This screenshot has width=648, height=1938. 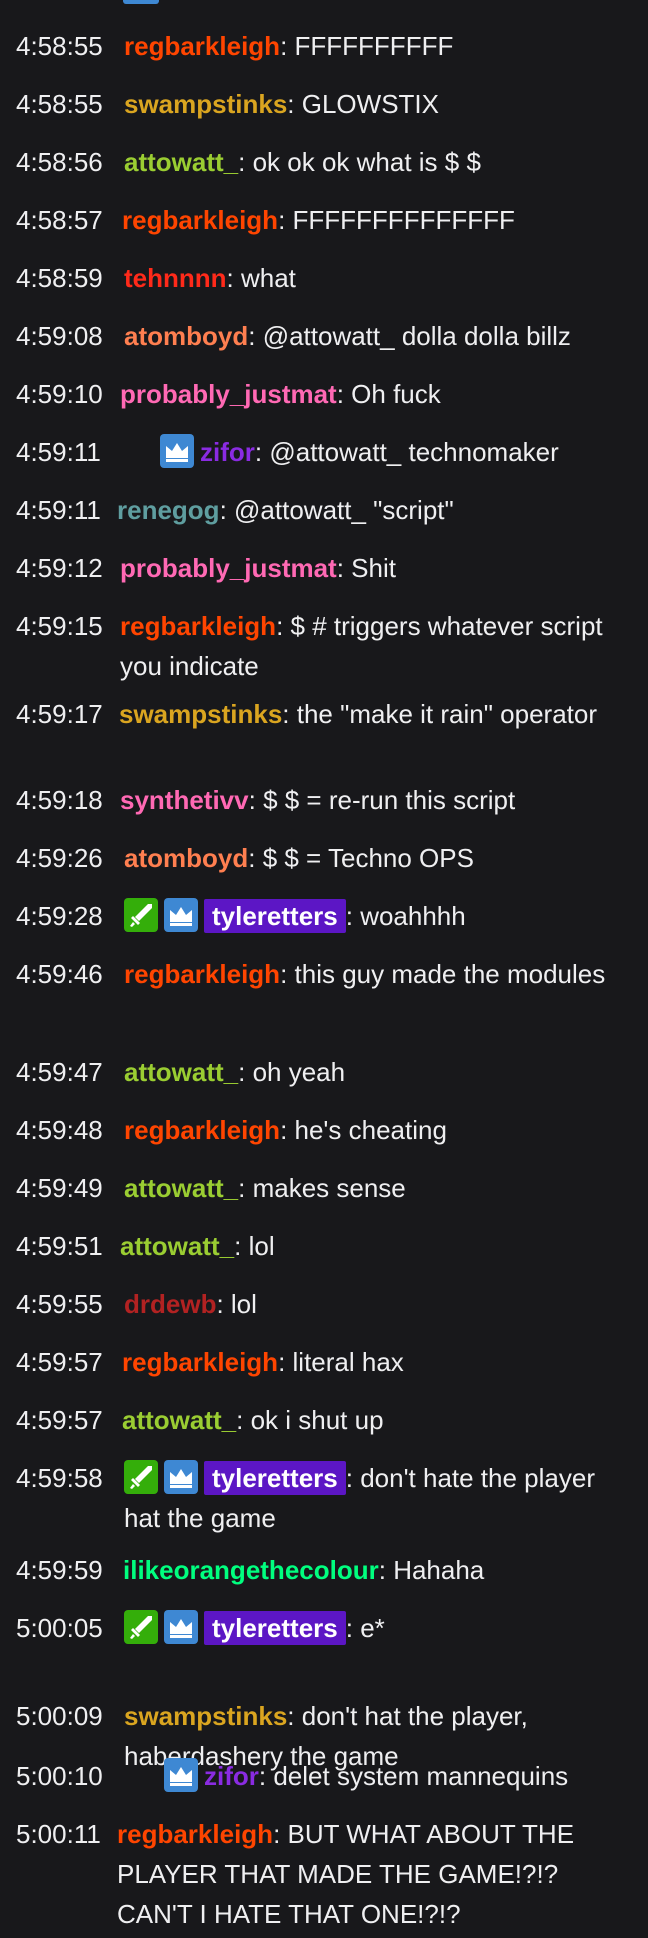 I want to click on message-body: attowatt_: oh yeah, so click(x=380, y=1072).